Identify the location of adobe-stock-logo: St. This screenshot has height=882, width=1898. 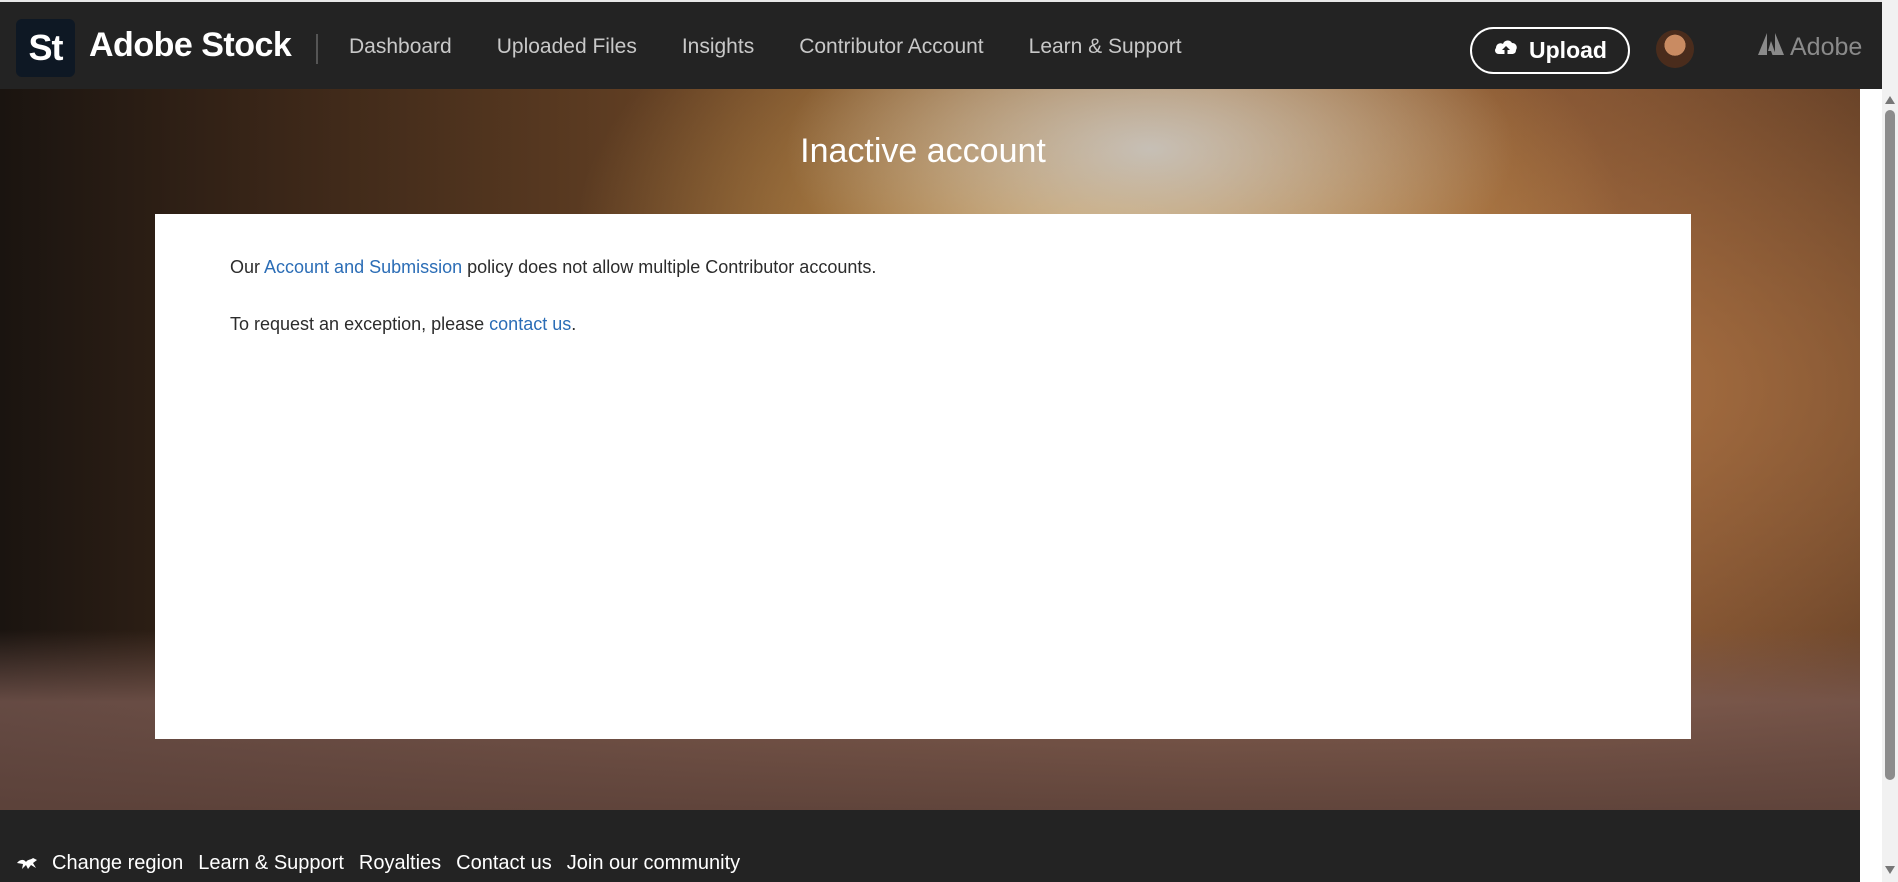
(45, 48).